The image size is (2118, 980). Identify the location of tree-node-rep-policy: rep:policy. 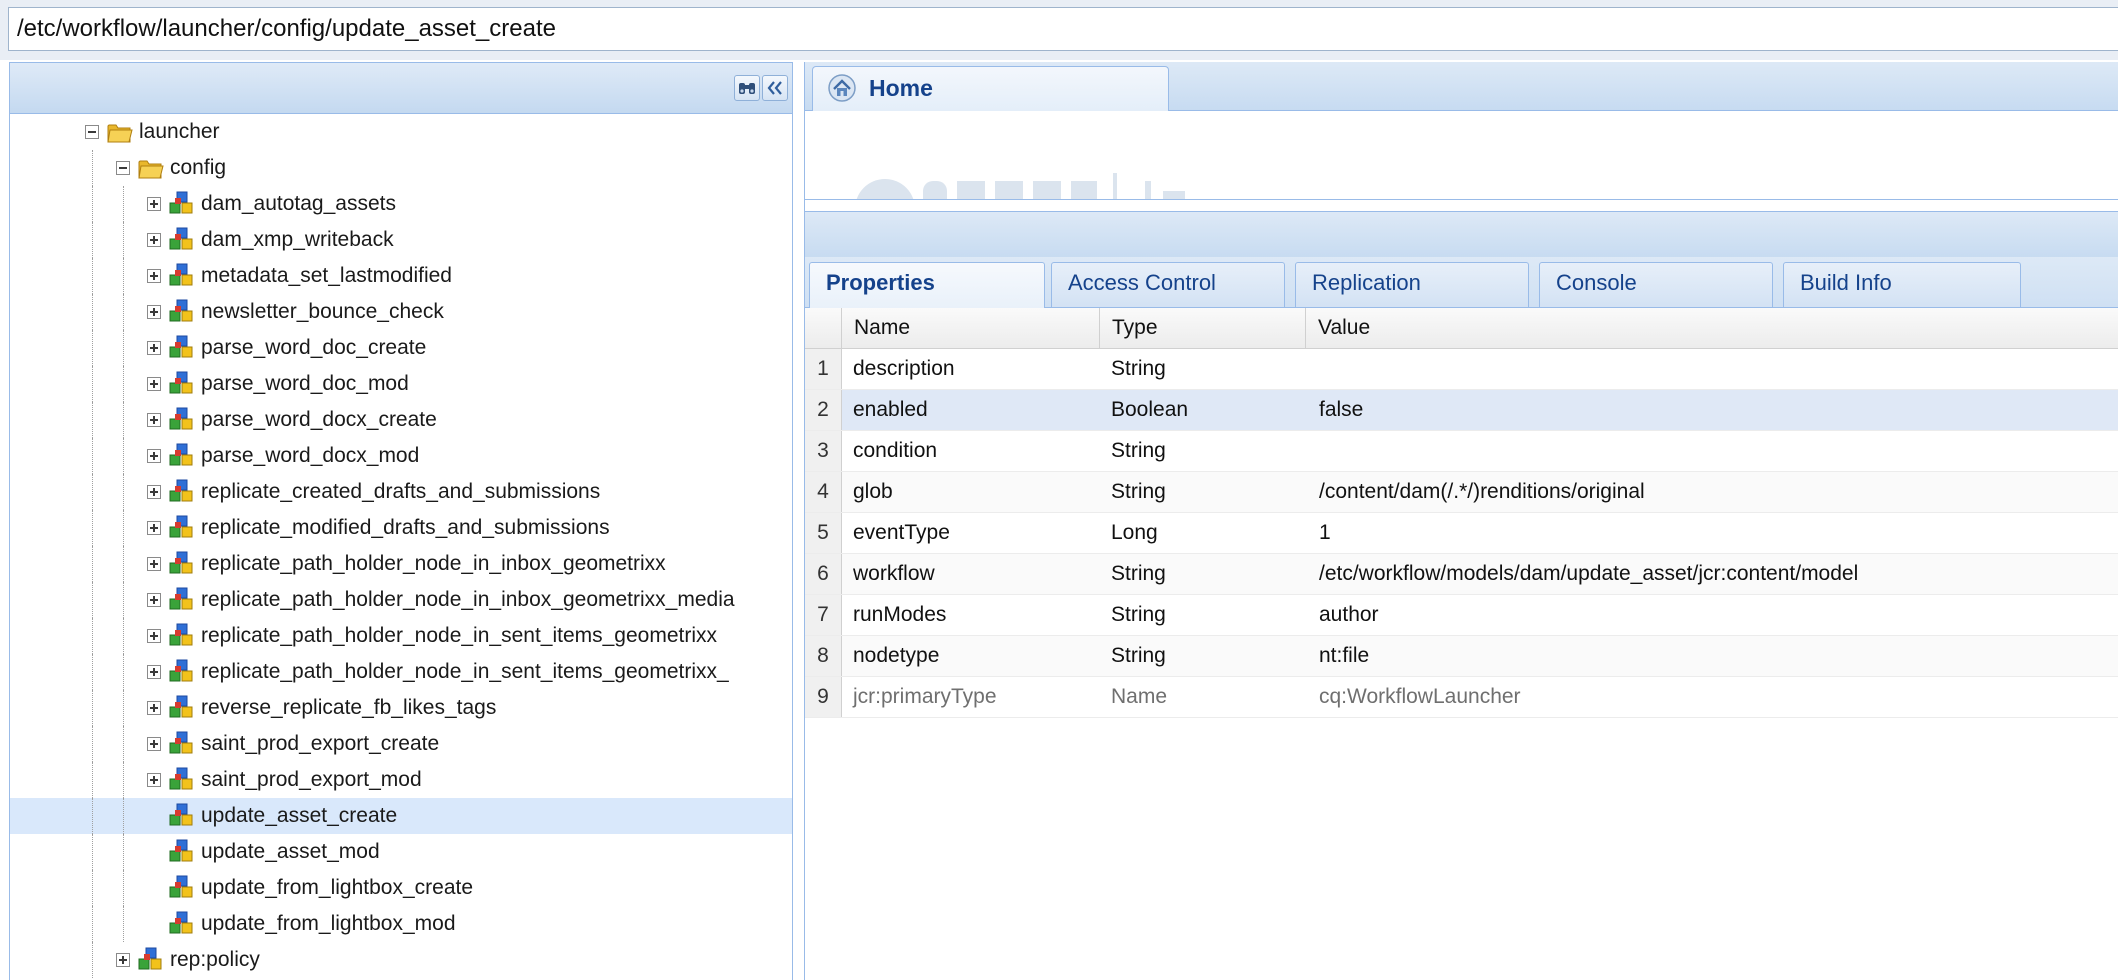
(401, 960).